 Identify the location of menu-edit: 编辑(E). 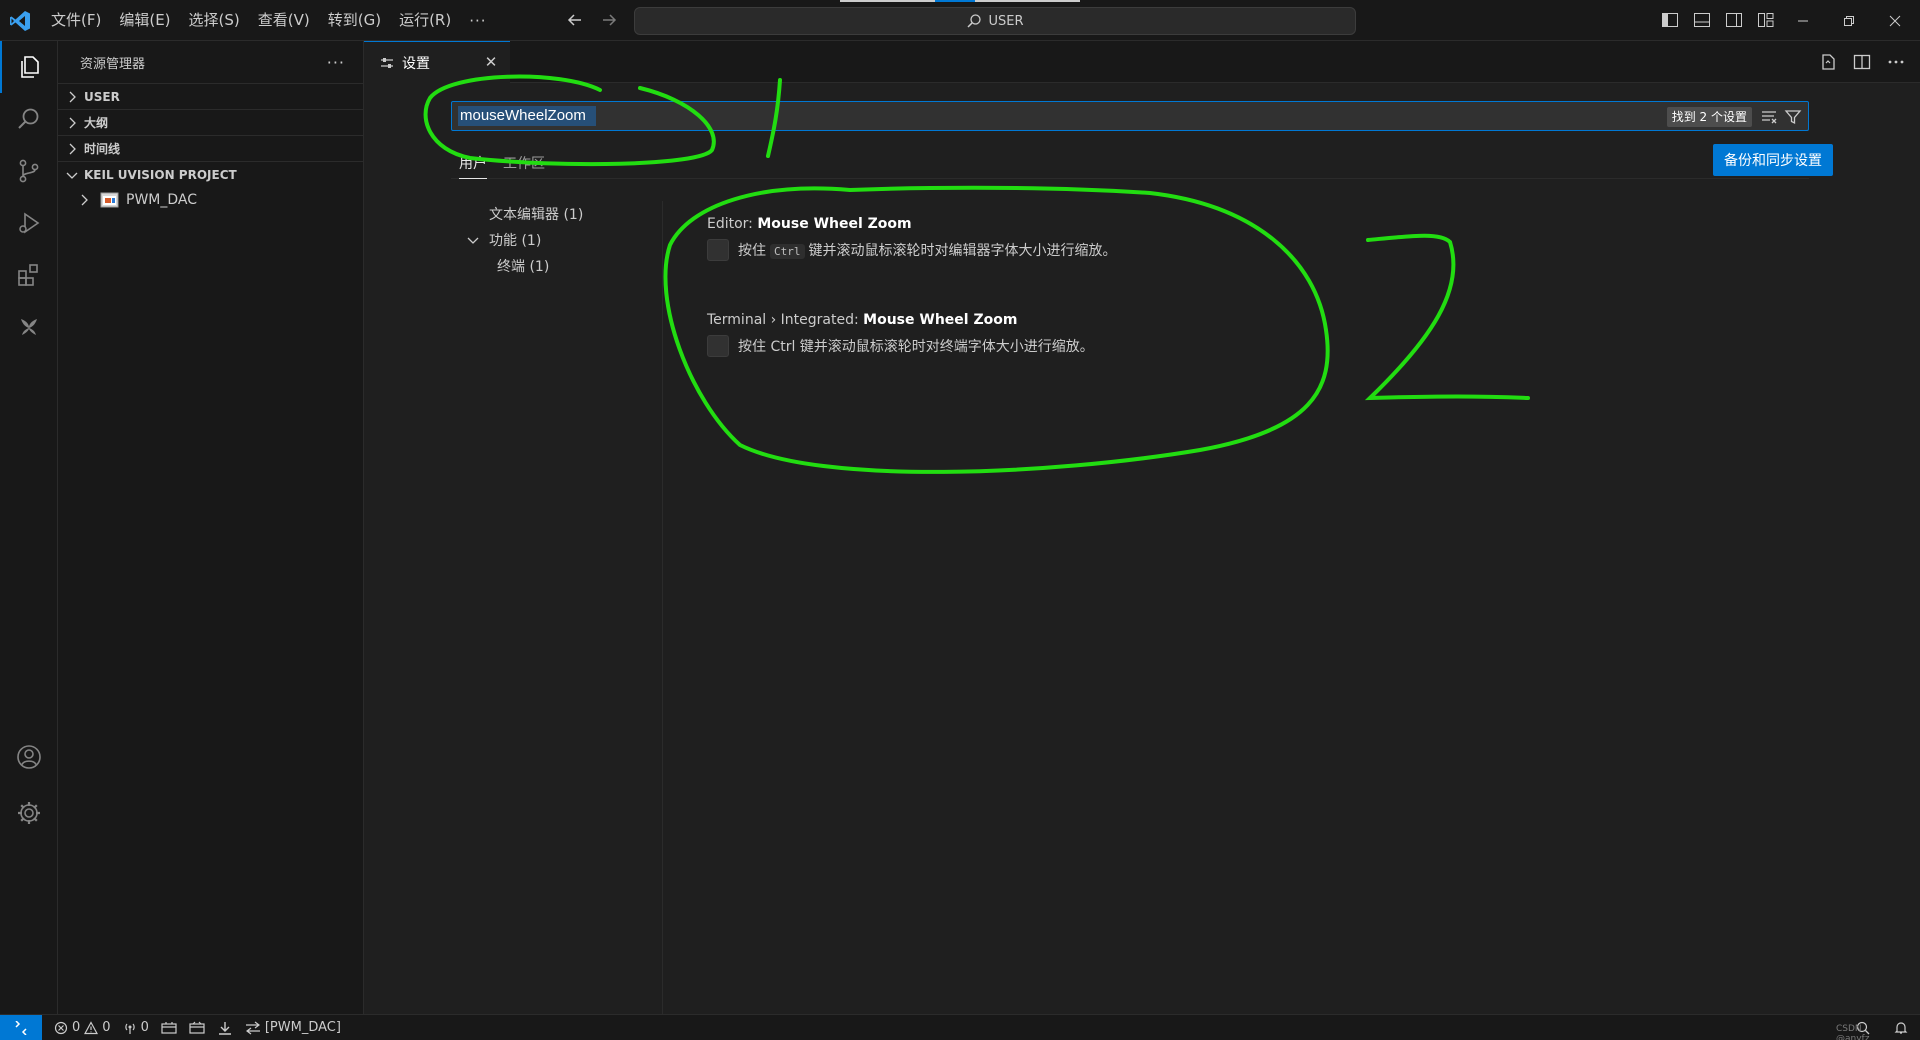
(144, 20).